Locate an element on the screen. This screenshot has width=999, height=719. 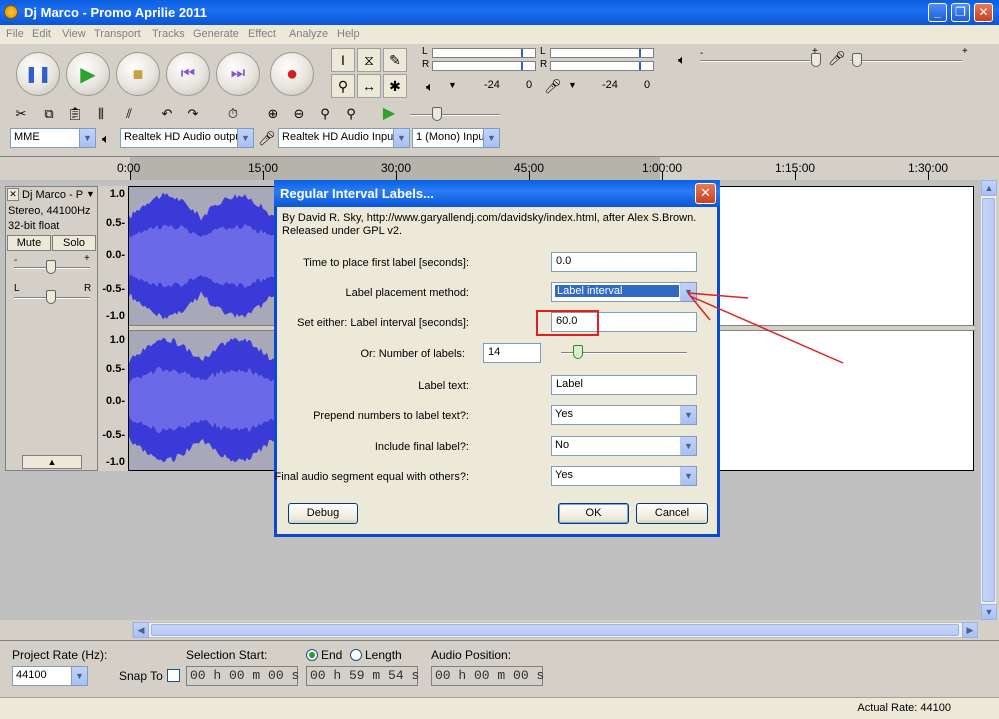
audio-host-select: MME ▼ is located at coordinates (53, 138).